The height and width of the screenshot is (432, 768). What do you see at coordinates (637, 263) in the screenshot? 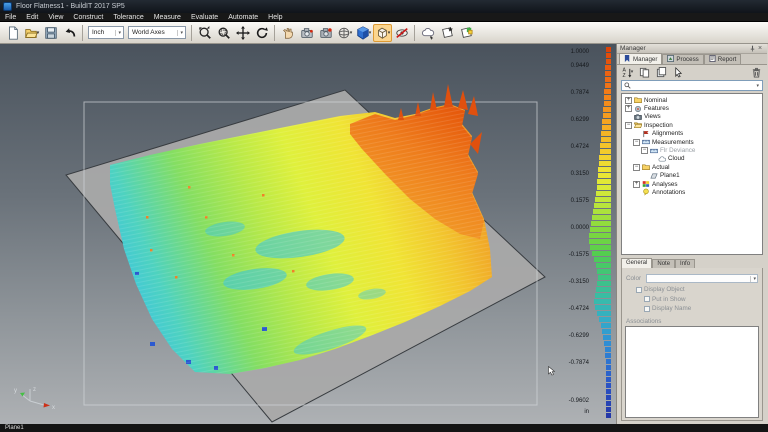
I see `detail-tab-general: General` at bounding box center [637, 263].